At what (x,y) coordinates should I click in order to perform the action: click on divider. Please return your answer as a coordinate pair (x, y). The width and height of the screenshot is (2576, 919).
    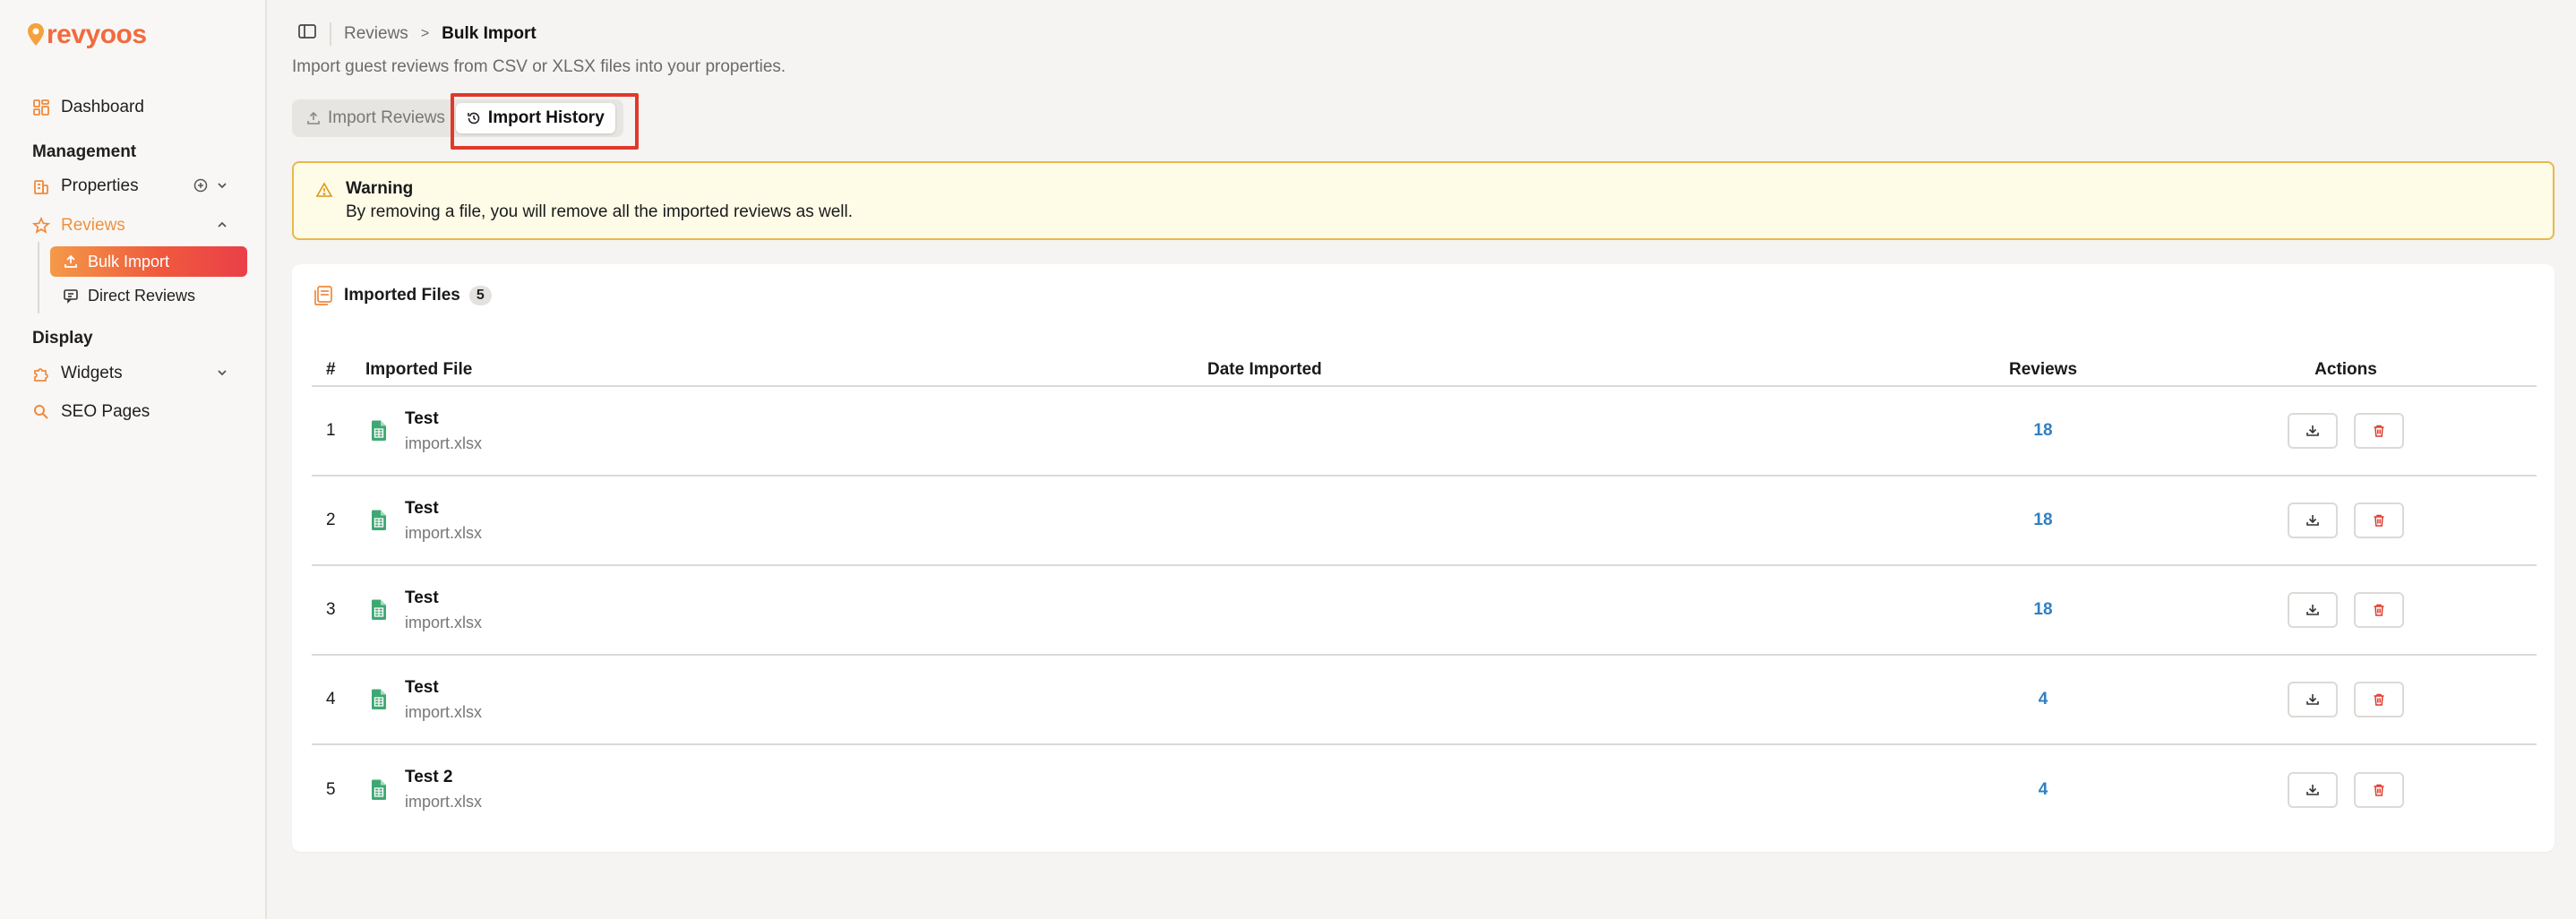
    Looking at the image, I should click on (330, 34).